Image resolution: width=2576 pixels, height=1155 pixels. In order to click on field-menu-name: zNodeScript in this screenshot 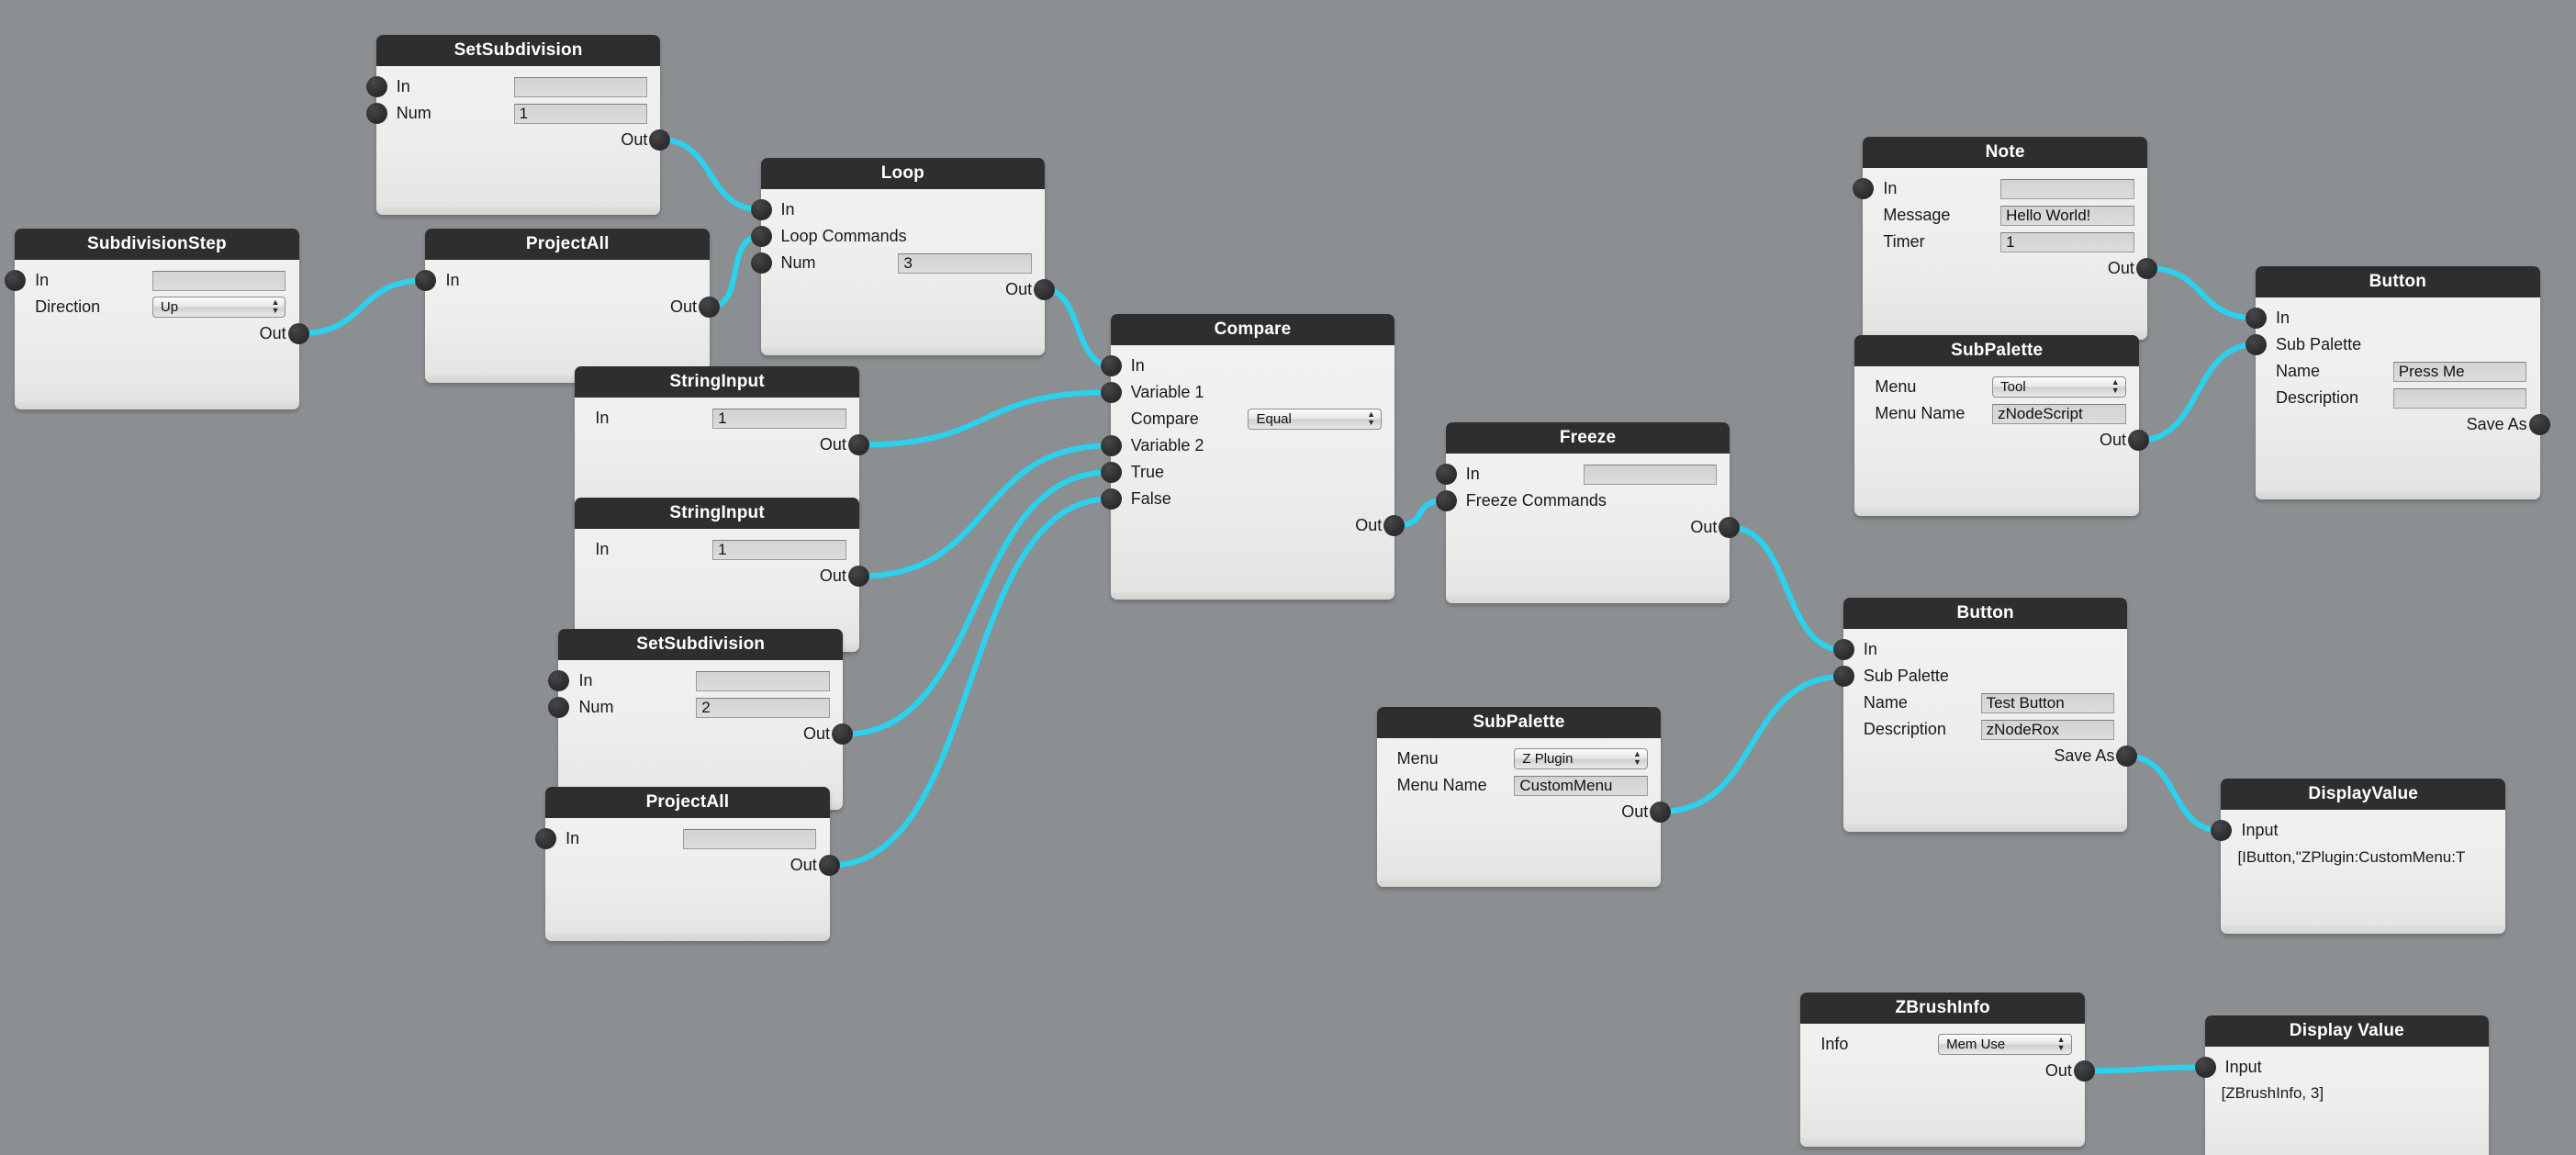, I will do `click(2059, 414)`.